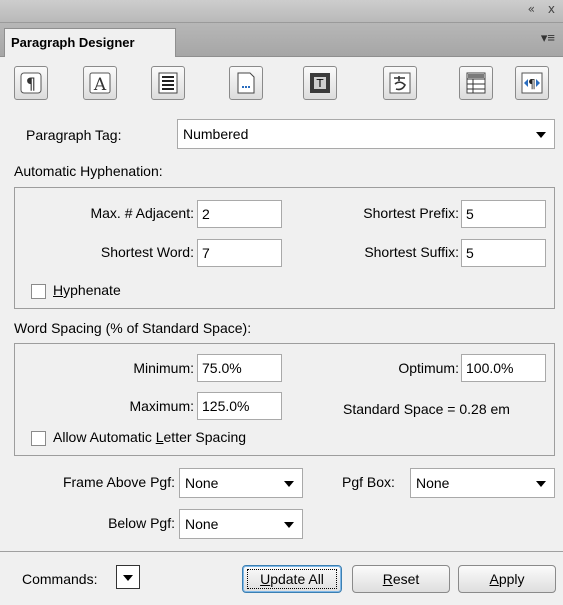 This screenshot has width=563, height=605. I want to click on max-adjacent-input, so click(239, 214).